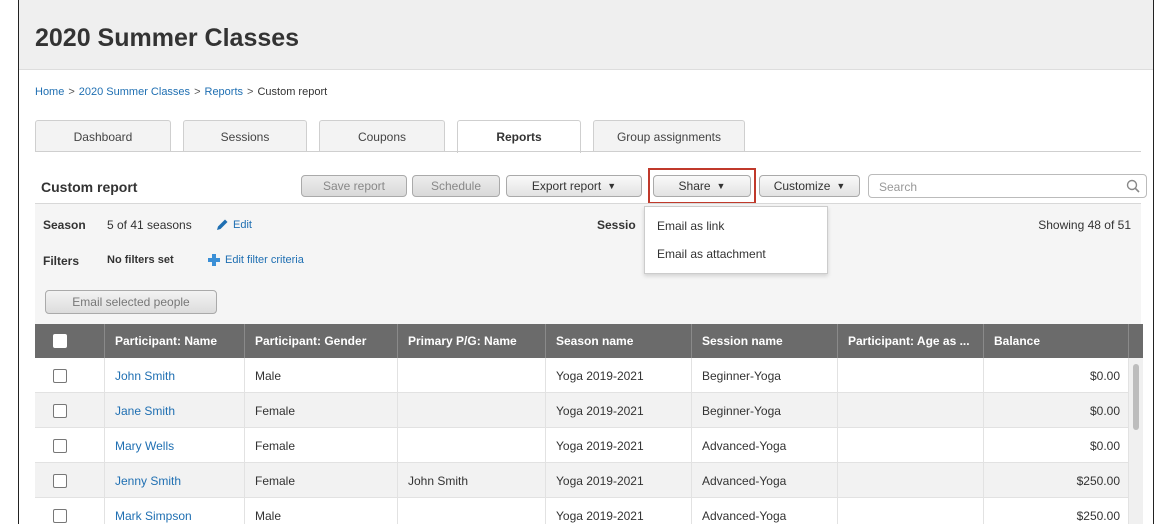 The width and height of the screenshot is (1156, 524). What do you see at coordinates (721, 186) in the screenshot?
I see `caret-down-icon: ▼` at bounding box center [721, 186].